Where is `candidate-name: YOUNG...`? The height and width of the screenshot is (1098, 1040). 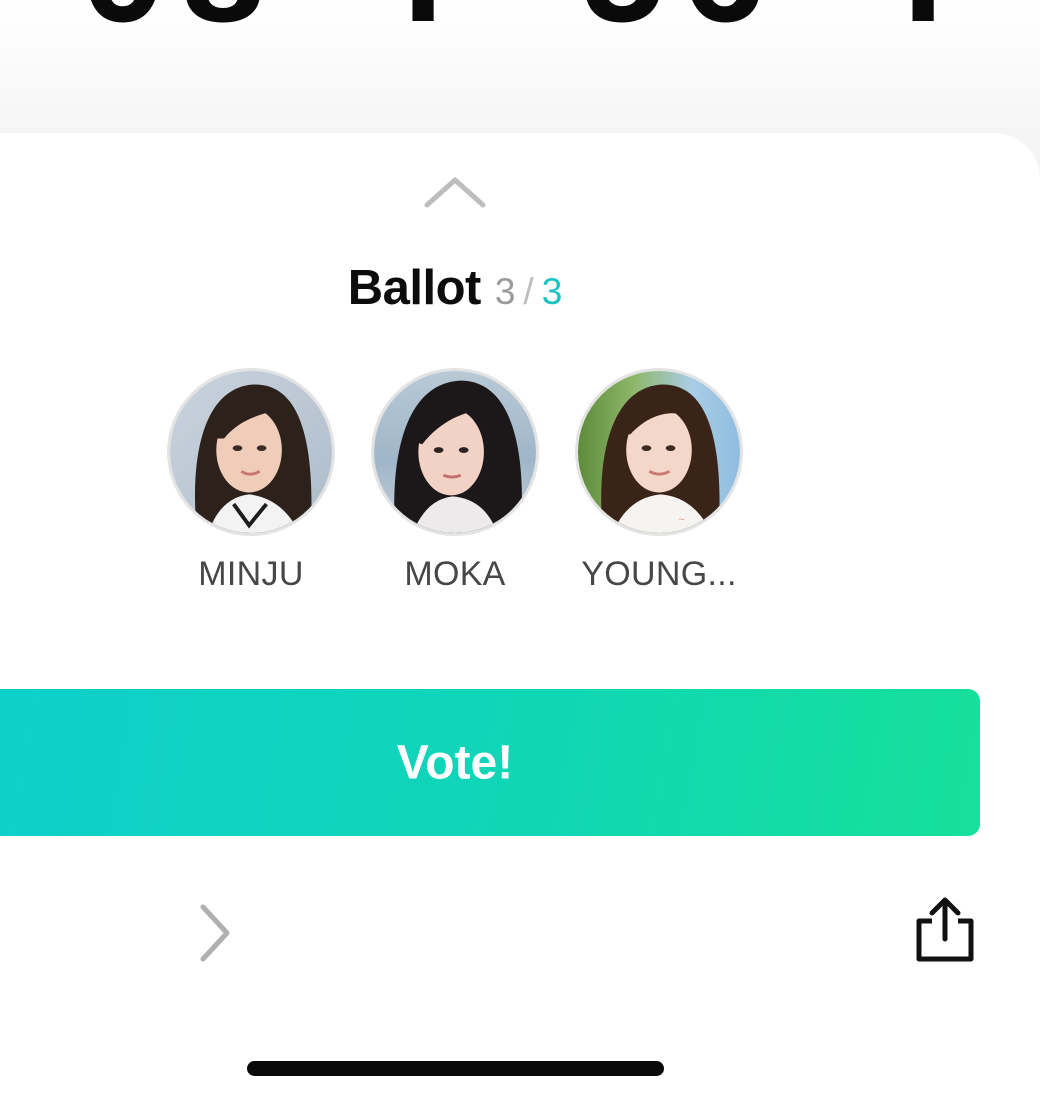 candidate-name: YOUNG... is located at coordinates (659, 574).